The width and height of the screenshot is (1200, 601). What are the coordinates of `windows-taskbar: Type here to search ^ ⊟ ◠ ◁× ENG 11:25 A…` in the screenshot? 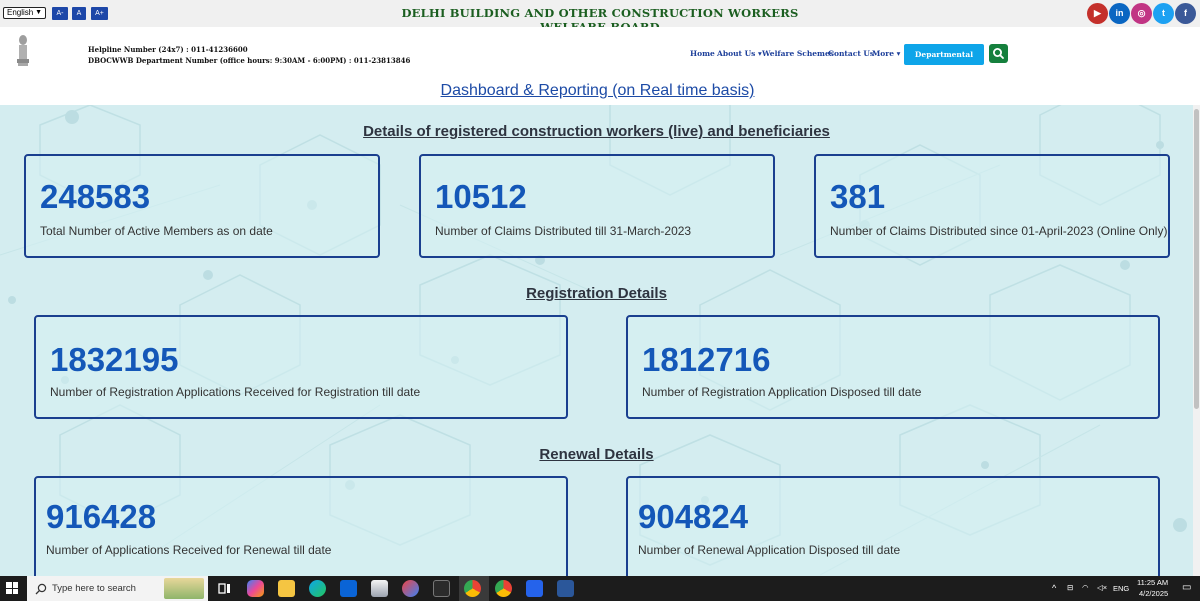 It's located at (600, 588).